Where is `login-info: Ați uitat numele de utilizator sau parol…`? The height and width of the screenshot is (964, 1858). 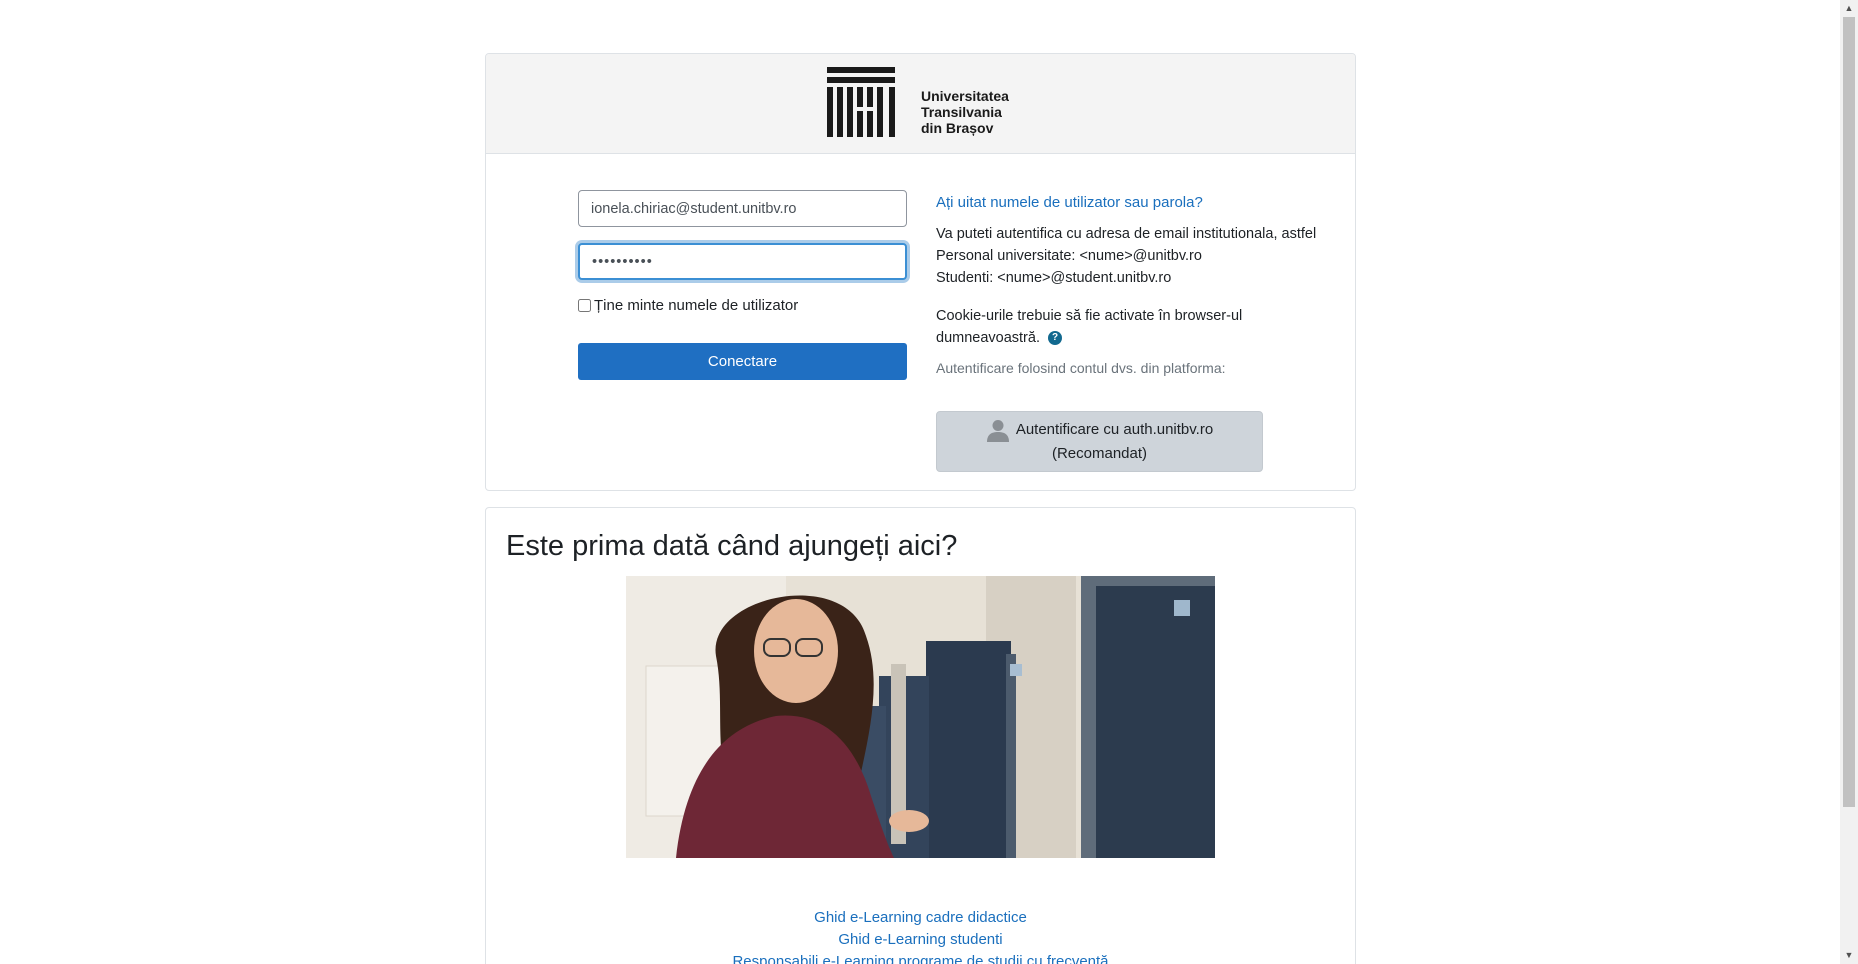
login-info: Ați uitat numele de utilizator sau parol… is located at coordinates (1141, 285).